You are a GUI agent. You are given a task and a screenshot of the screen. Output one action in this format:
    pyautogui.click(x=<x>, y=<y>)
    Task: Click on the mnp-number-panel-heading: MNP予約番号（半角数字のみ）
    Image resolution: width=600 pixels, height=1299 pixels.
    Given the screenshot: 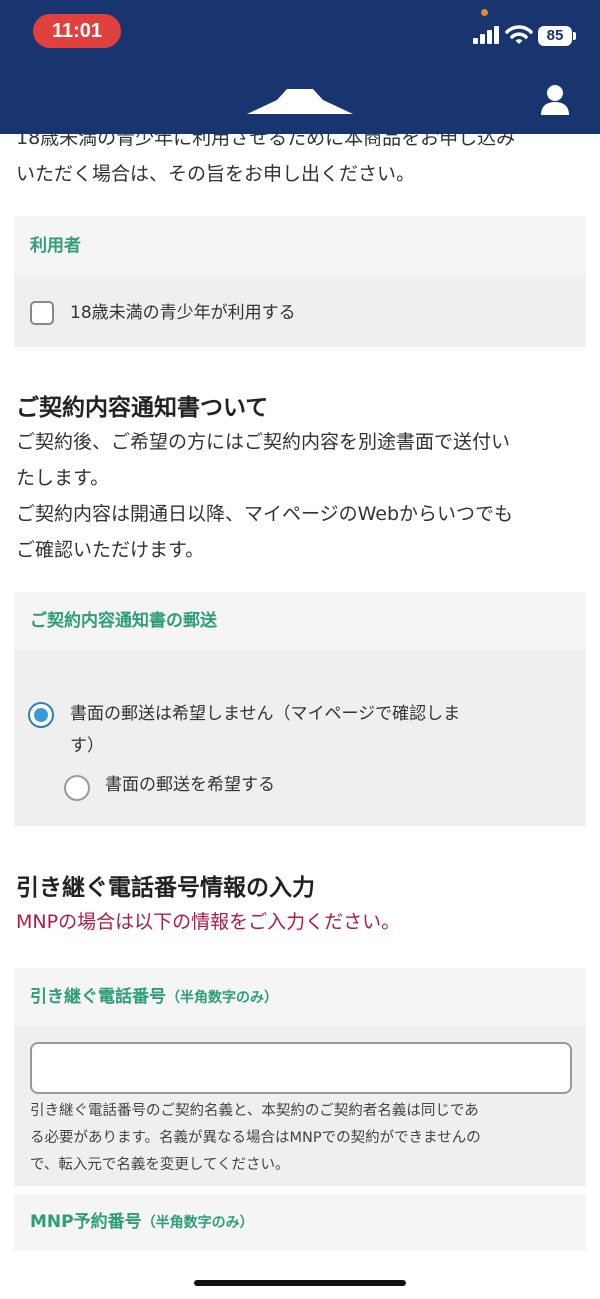 What is the action you would take?
    pyautogui.click(x=300, y=1222)
    